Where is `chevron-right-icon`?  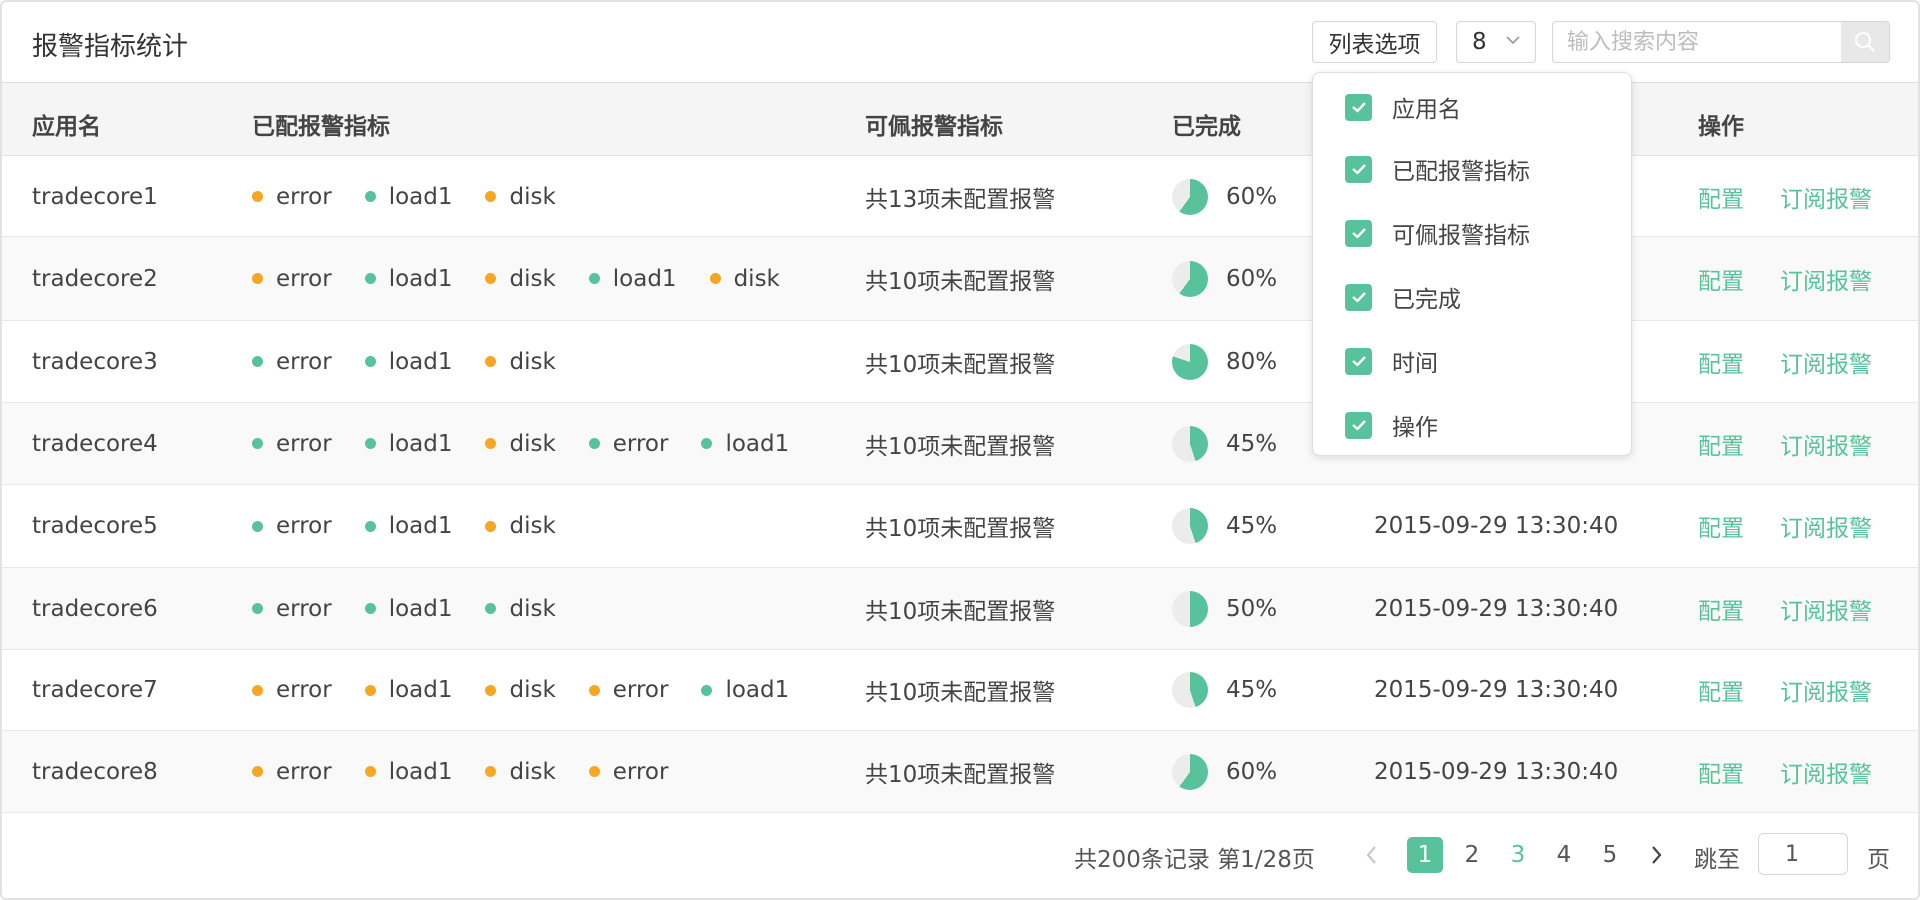
chevron-right-icon is located at coordinates (1657, 855).